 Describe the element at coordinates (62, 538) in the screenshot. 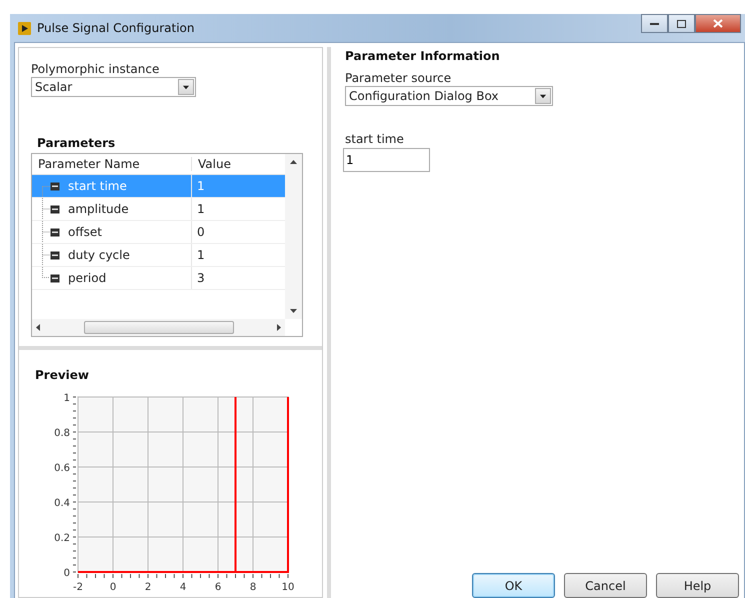

I see `tick-label: 0.2` at that location.